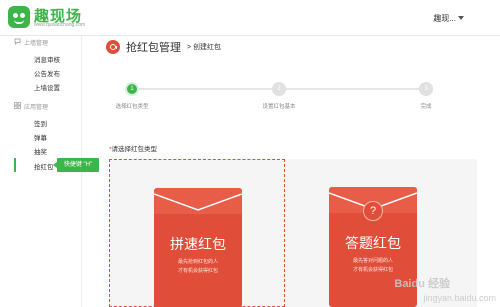  Describe the element at coordinates (44, 167) in the screenshot. I see `sidebar-item-label: 抢红包` at that location.